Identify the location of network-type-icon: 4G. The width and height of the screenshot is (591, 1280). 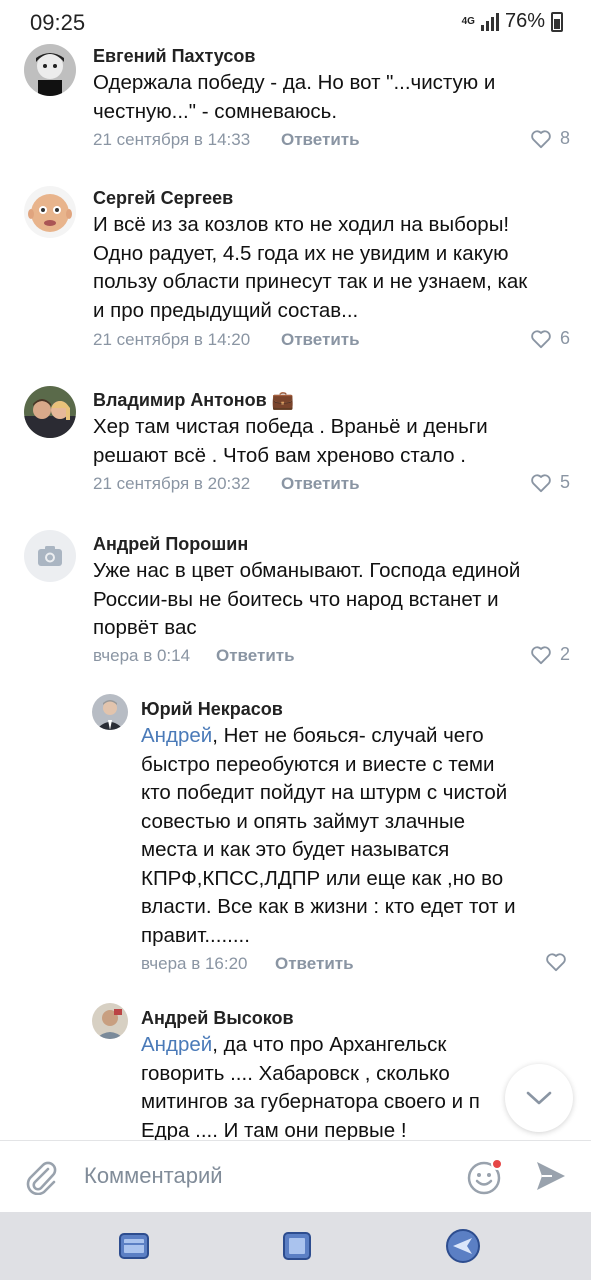
(468, 21).